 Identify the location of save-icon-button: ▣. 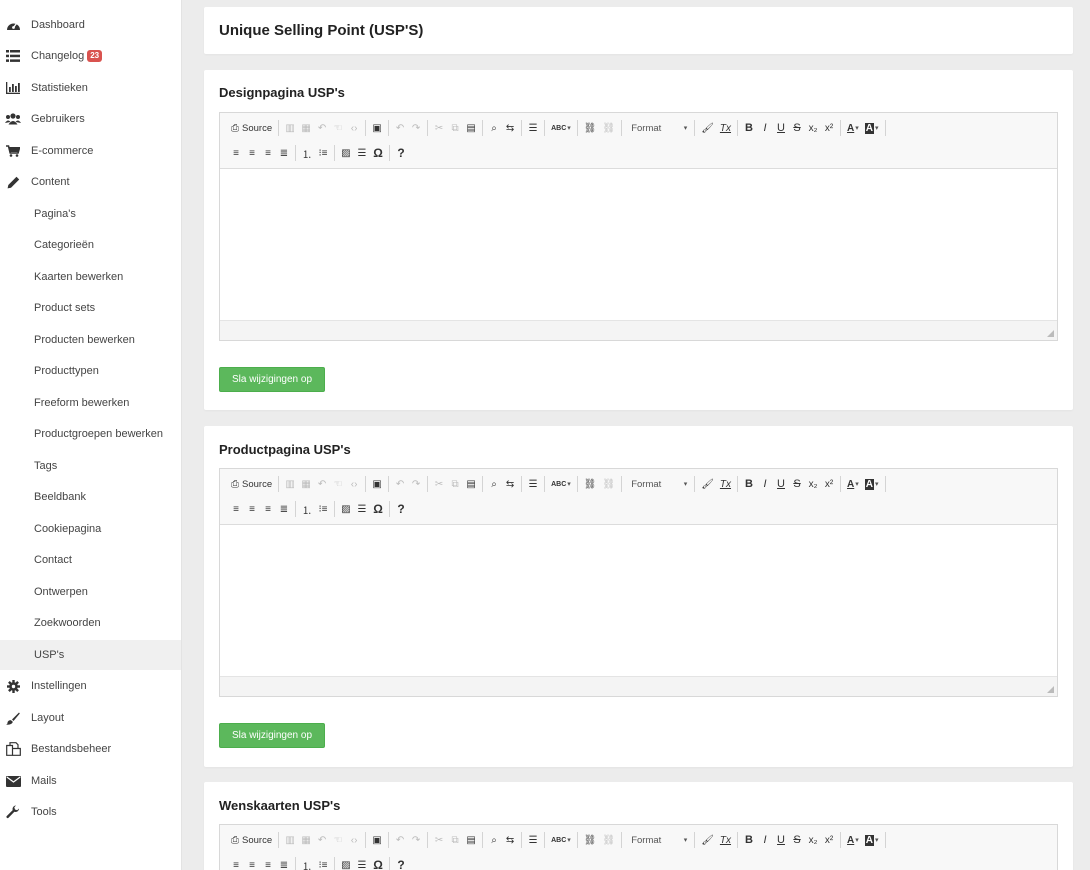
(377, 128).